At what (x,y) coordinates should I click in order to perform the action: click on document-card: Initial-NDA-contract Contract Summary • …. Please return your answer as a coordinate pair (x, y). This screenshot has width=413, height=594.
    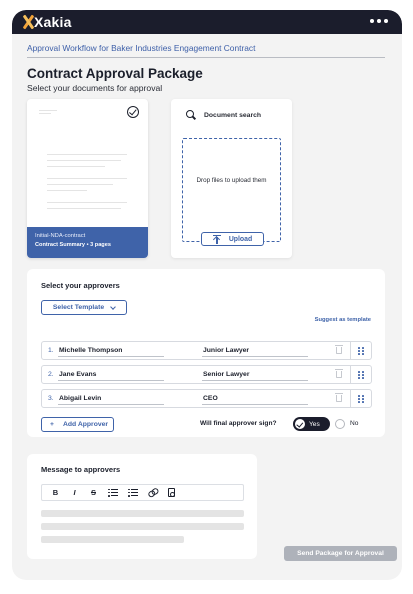
    Looking at the image, I should click on (87, 178).